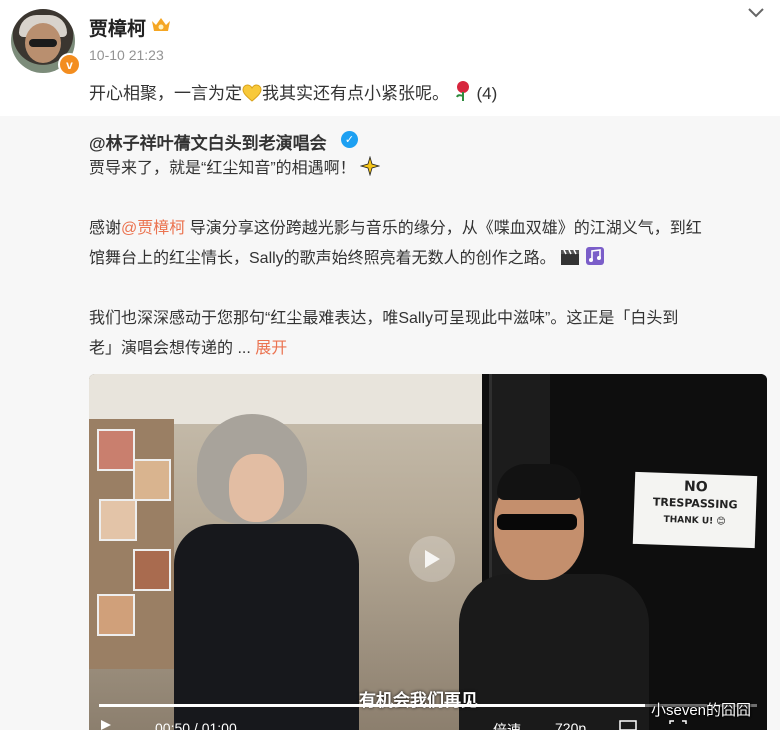  Describe the element at coordinates (322, 258) in the screenshot. I see `repost-para2-line2-text: 馆舞台上的红尘情长，Sally的歌声始终照亮着无数人的创作之路。` at that location.